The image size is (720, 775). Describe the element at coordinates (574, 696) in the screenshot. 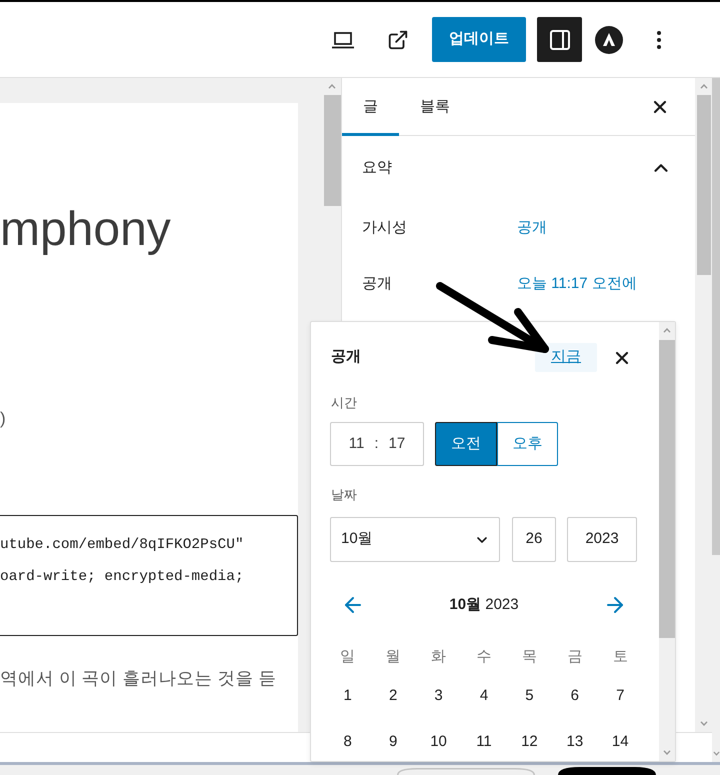

I see `day-button: 6` at that location.